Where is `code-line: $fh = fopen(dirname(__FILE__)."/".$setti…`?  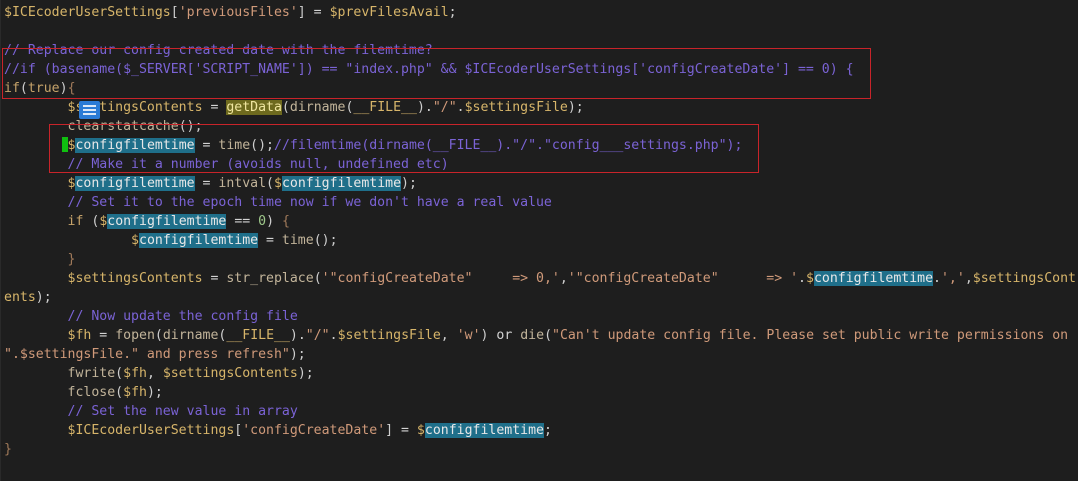 code-line: $fh = fopen(dirname(__FILE__)."/".$setti… is located at coordinates (536, 335).